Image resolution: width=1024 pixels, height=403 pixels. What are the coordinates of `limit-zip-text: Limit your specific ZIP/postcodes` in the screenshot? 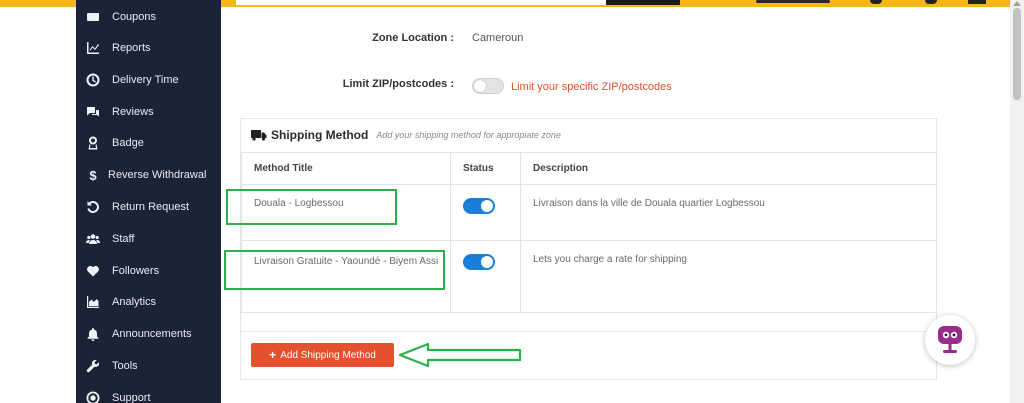 It's located at (591, 87).